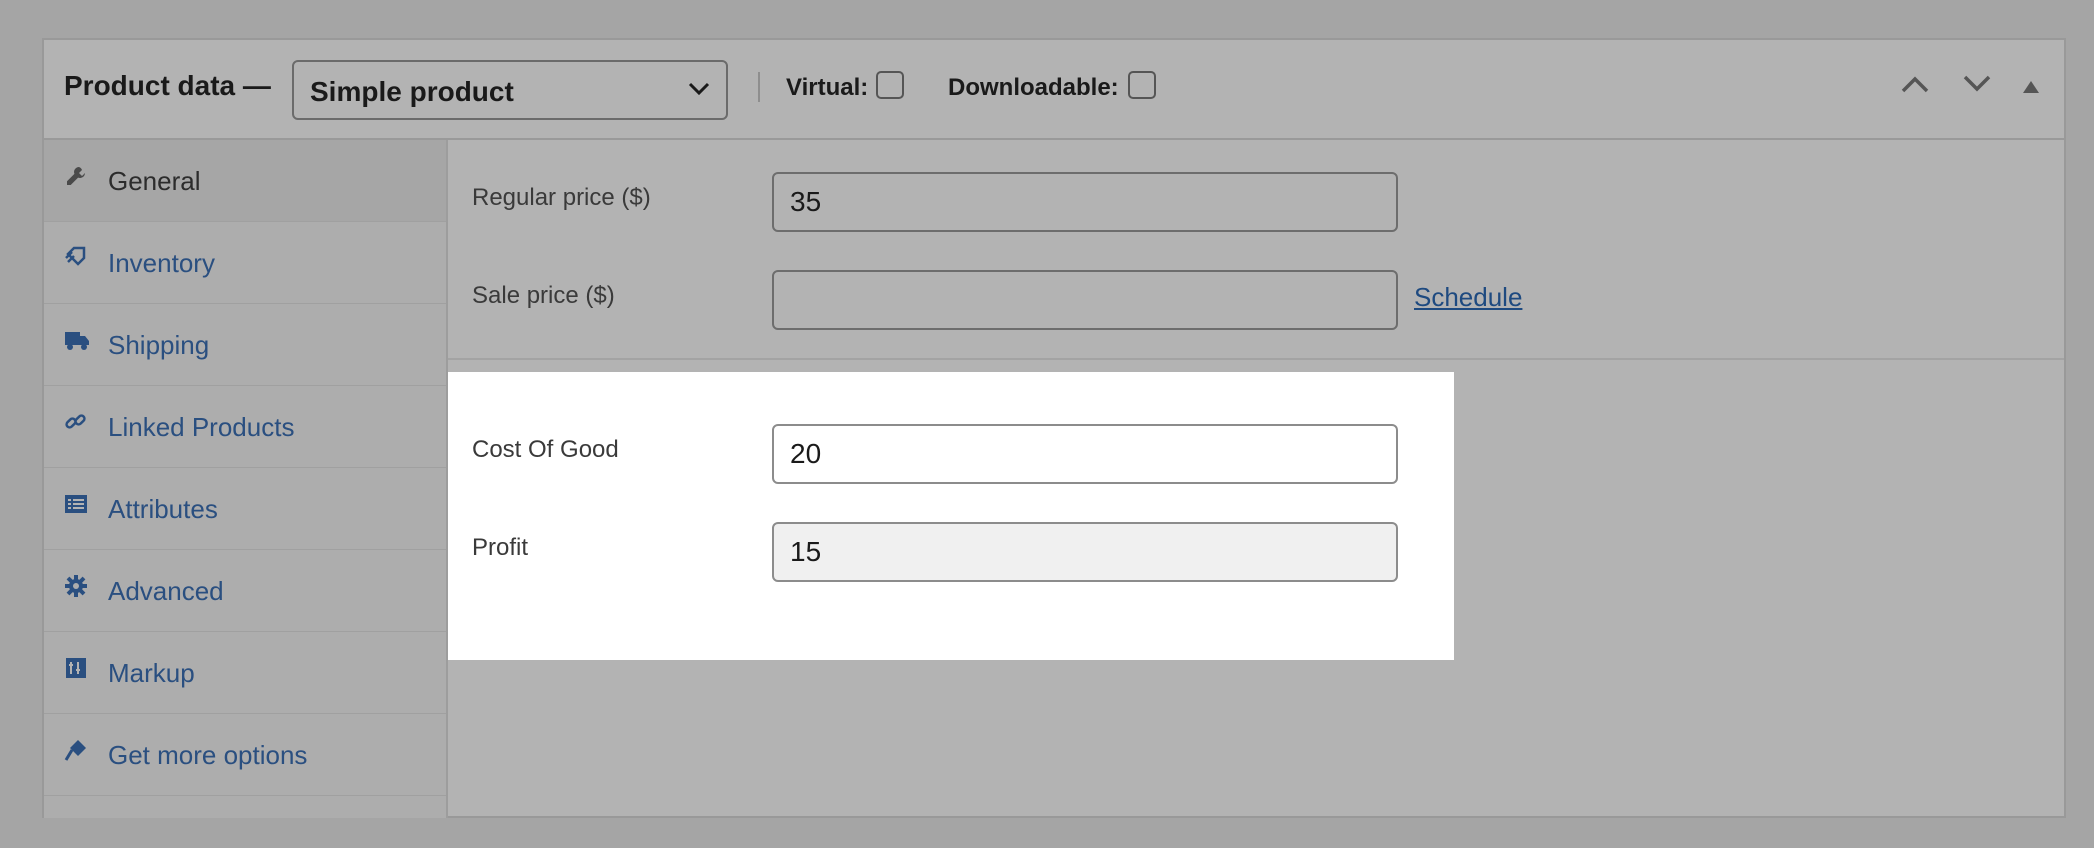 This screenshot has width=2094, height=848. What do you see at coordinates (759, 87) in the screenshot?
I see `header-divider` at bounding box center [759, 87].